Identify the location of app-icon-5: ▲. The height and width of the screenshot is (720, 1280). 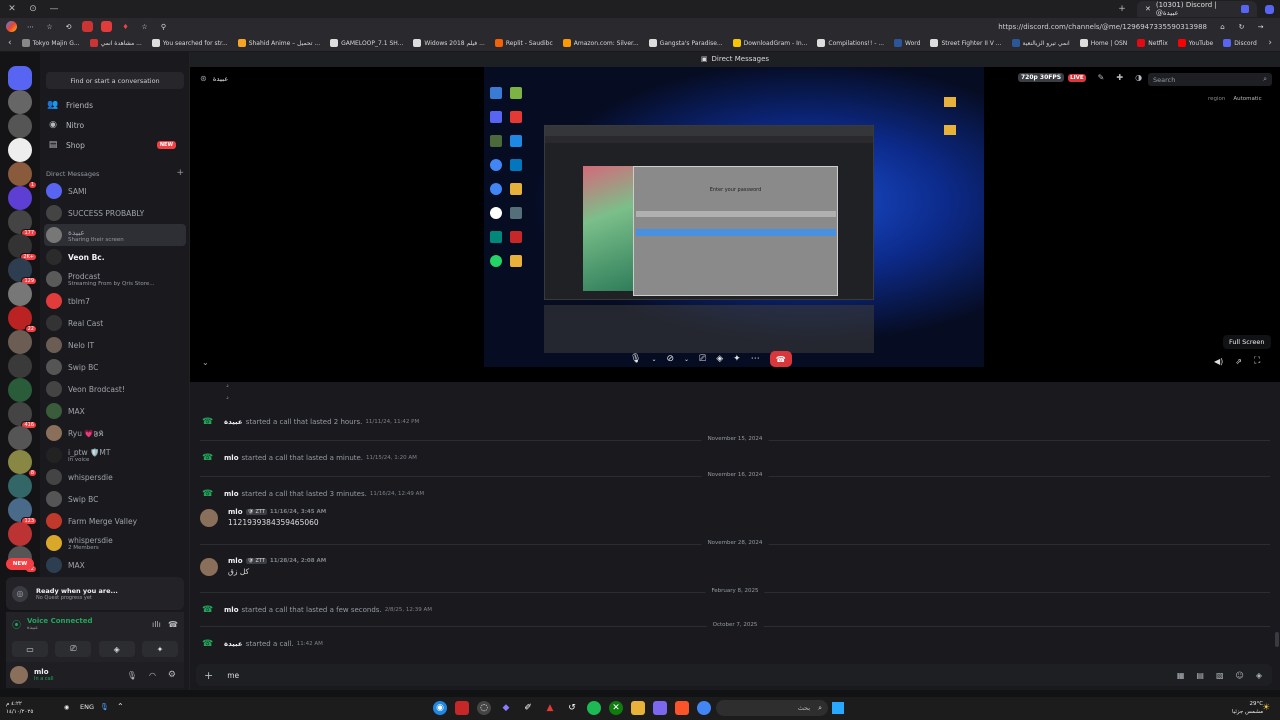
(550, 708).